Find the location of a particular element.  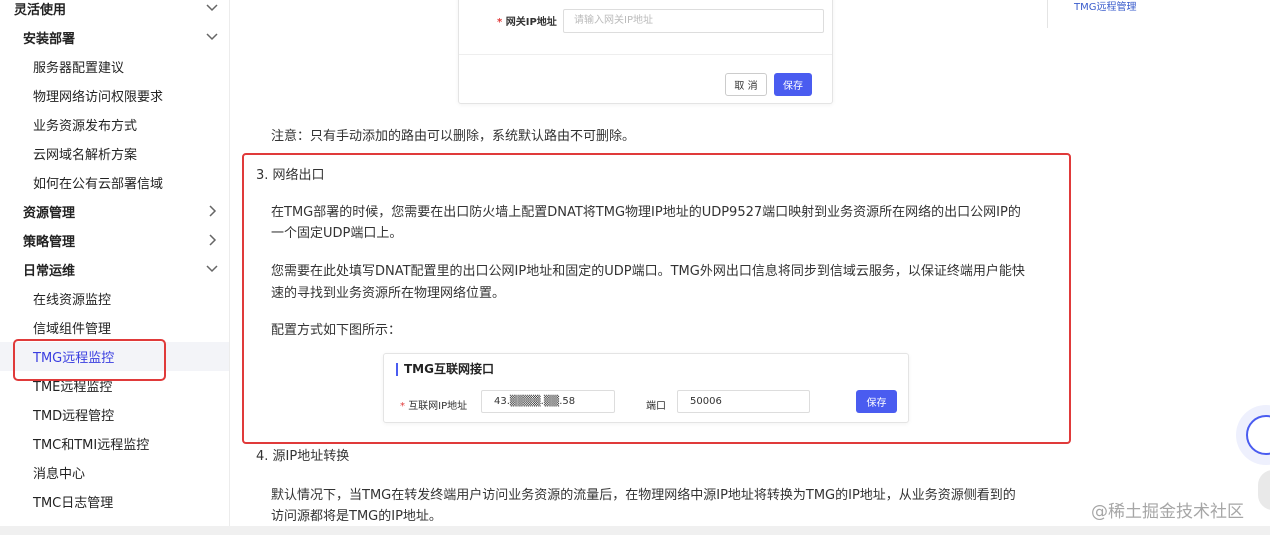

sidebar-item-label: 灵活使用 is located at coordinates (40, 10).